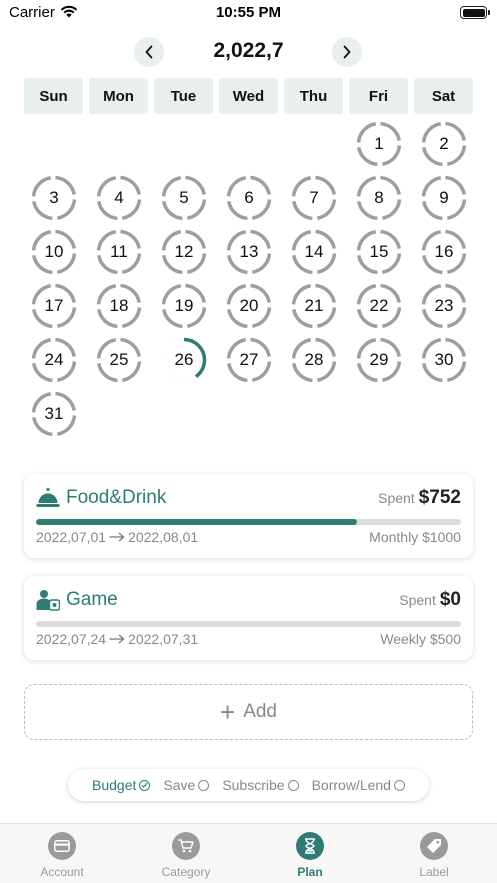 The width and height of the screenshot is (497, 883). I want to click on wallet-icon, so click(62, 846).